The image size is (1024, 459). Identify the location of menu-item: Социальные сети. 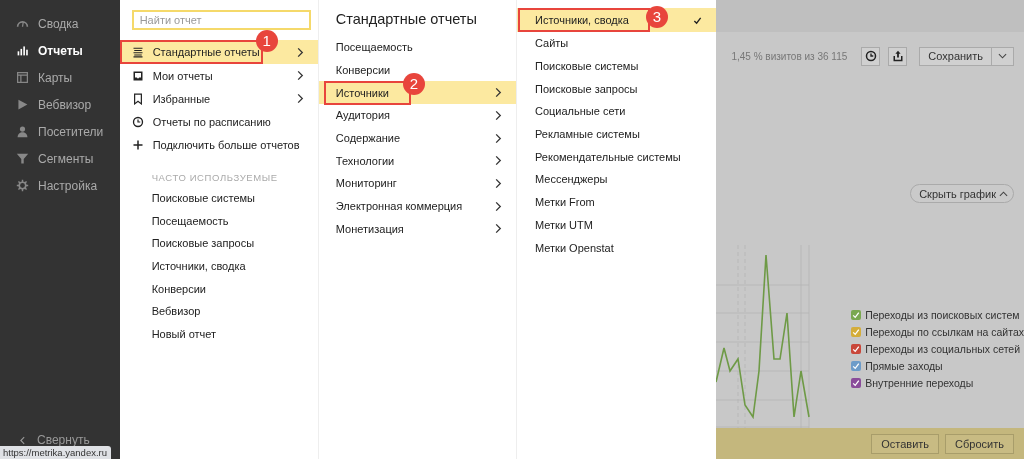
(617, 111).